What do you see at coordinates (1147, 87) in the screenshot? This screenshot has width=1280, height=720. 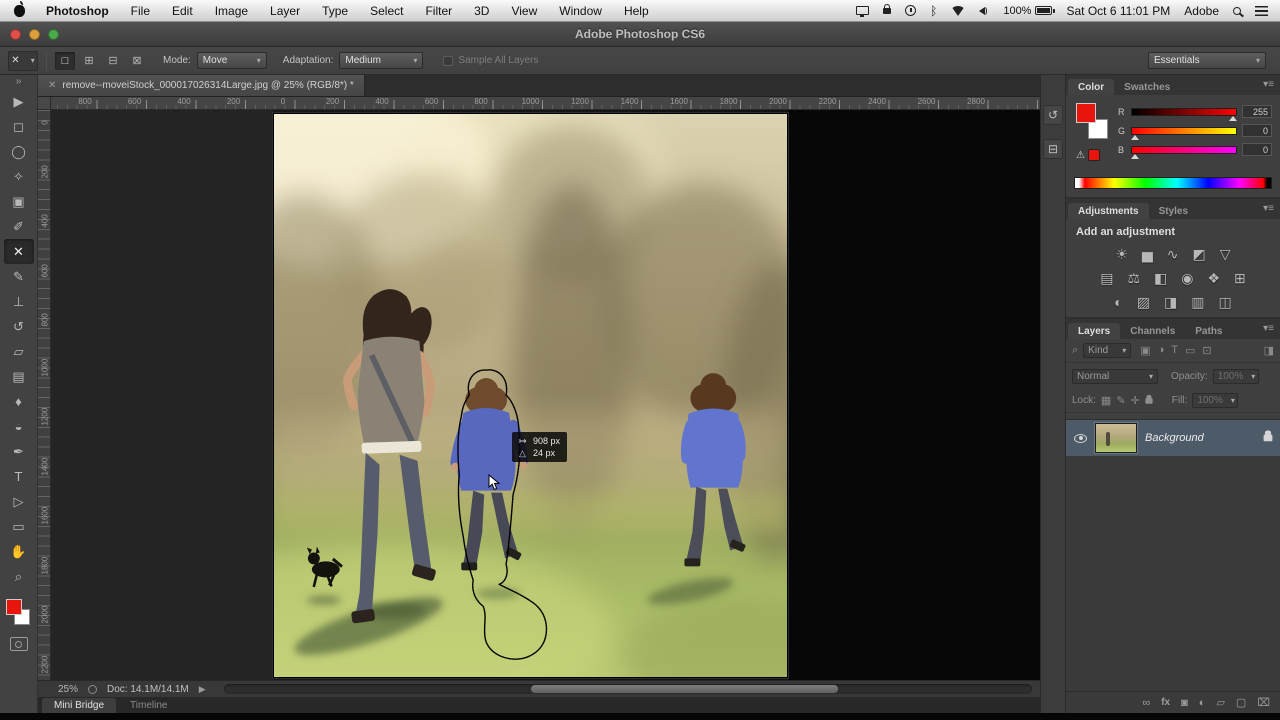 I see `panel-tab: Swatches` at bounding box center [1147, 87].